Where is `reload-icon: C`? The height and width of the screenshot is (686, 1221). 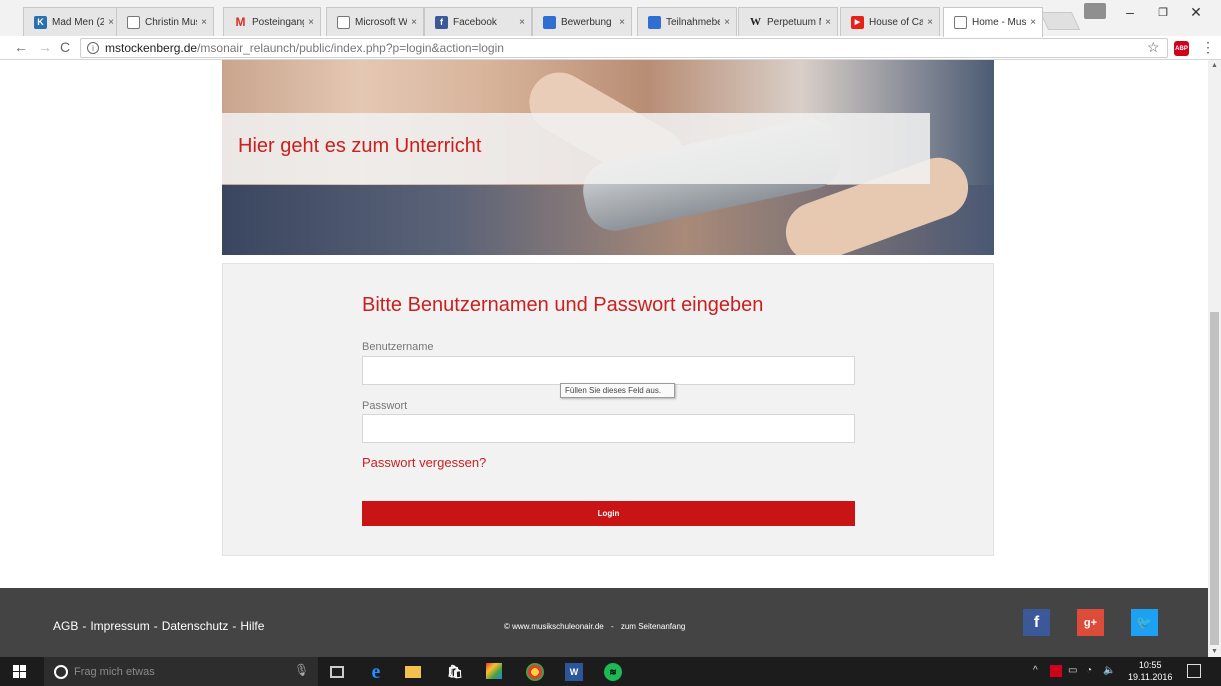 reload-icon: C is located at coordinates (65, 47).